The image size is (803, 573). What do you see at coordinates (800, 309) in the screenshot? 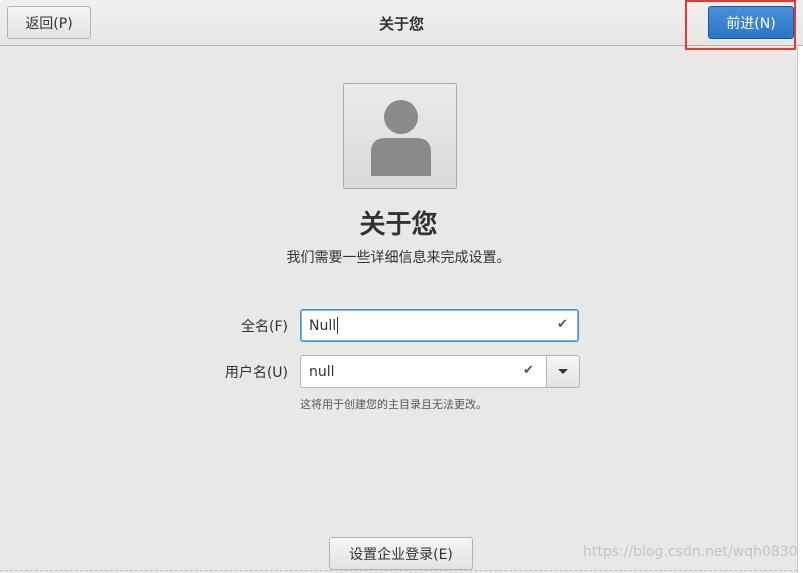
I see `window-edge` at bounding box center [800, 309].